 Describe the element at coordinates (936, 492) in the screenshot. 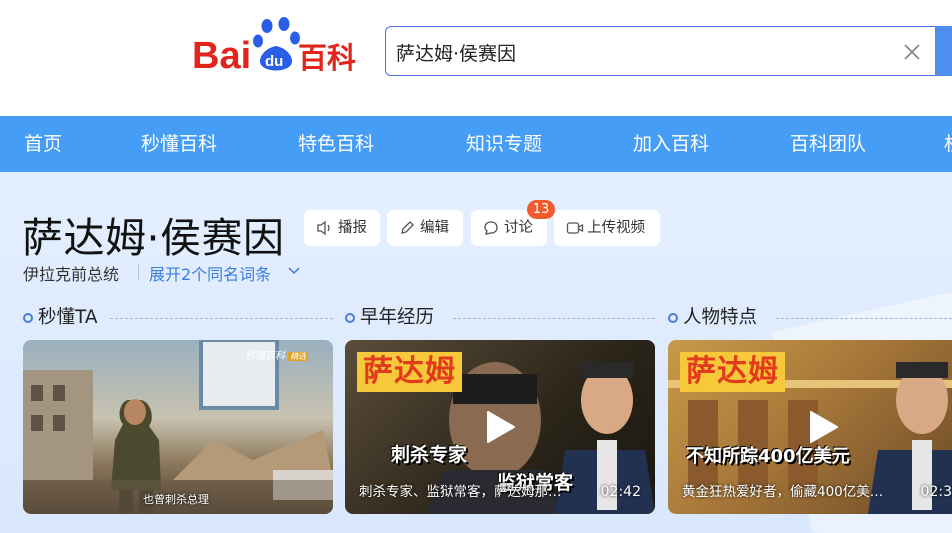

I see `video-duration: 02:3` at that location.